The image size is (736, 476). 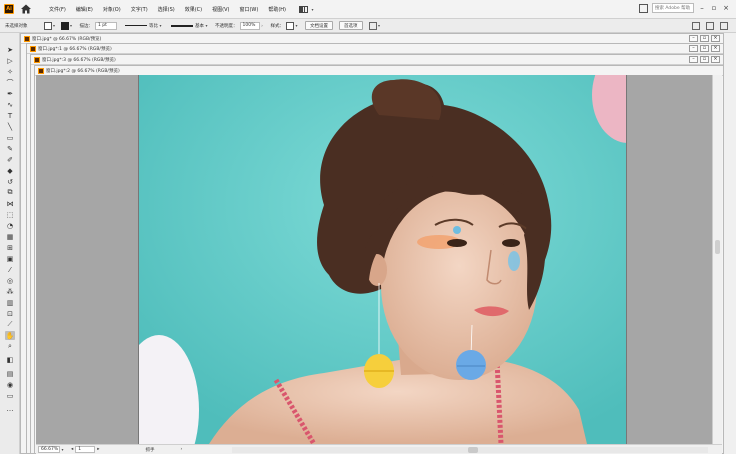 I want to click on variable-width-profile, so click(x=136, y=25).